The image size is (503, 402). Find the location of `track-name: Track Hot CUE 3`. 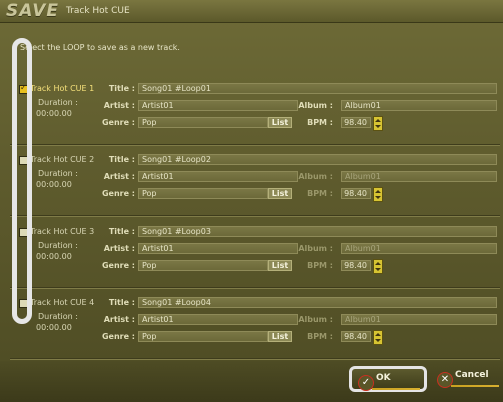

track-name: Track Hot CUE 3 is located at coordinates (62, 231).